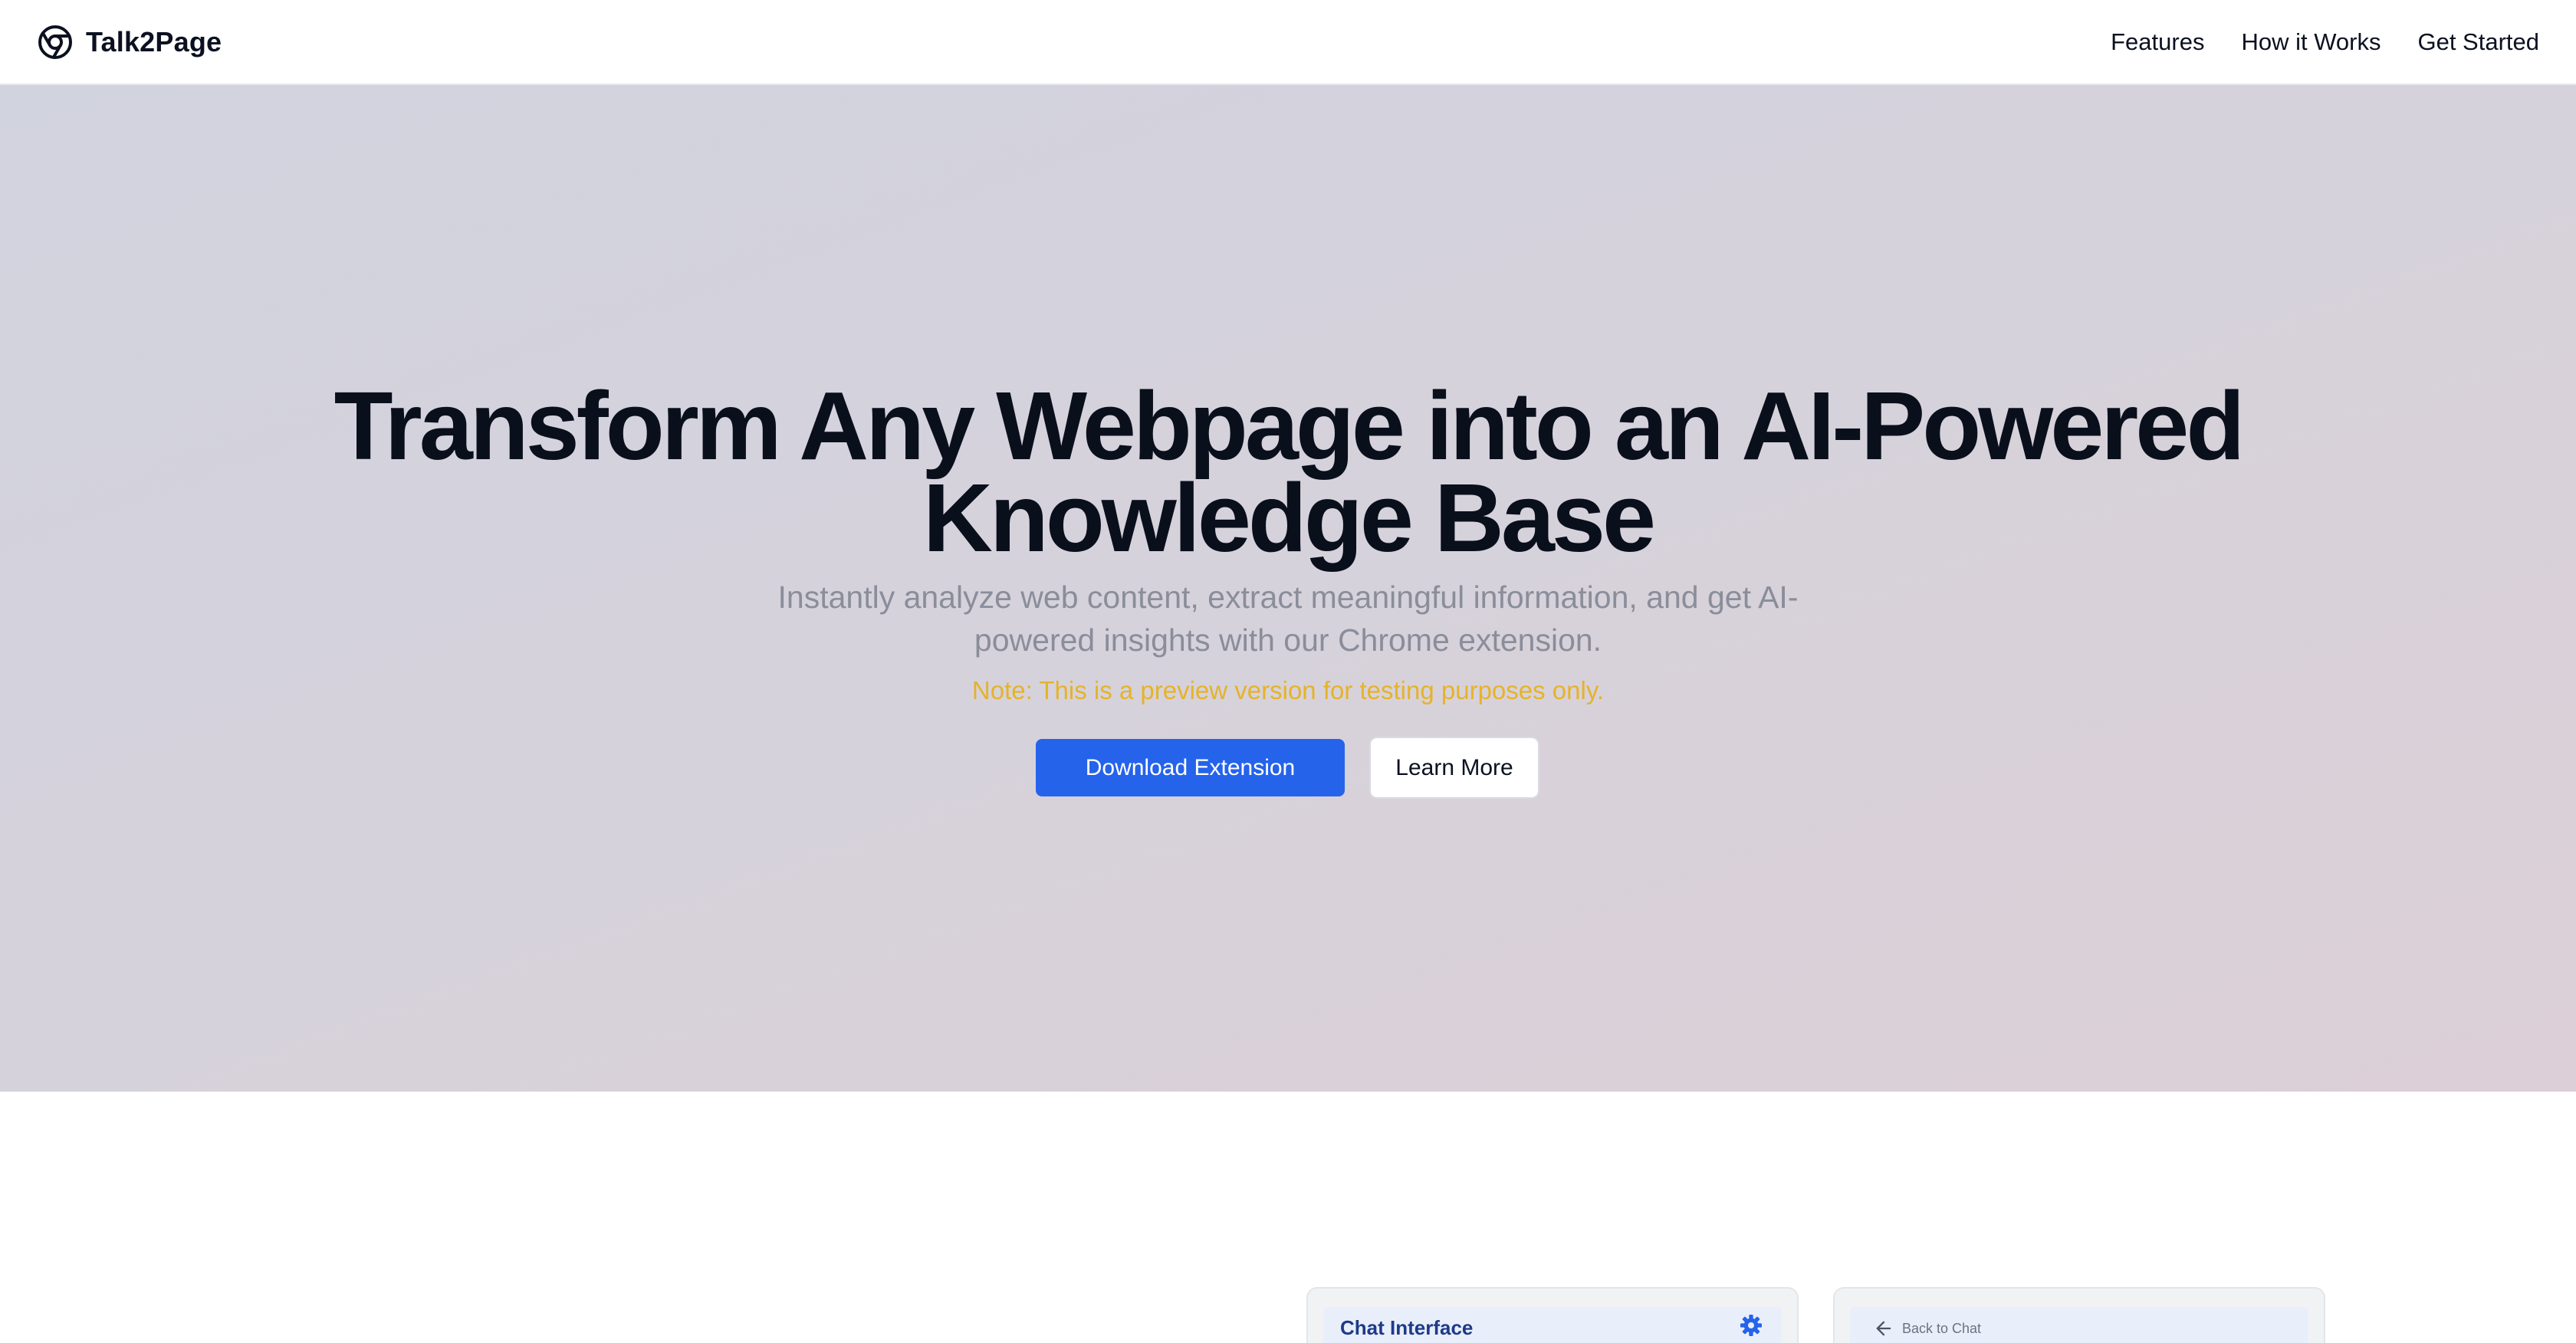  What do you see at coordinates (1454, 768) in the screenshot?
I see `learn-more-button: Learn More` at bounding box center [1454, 768].